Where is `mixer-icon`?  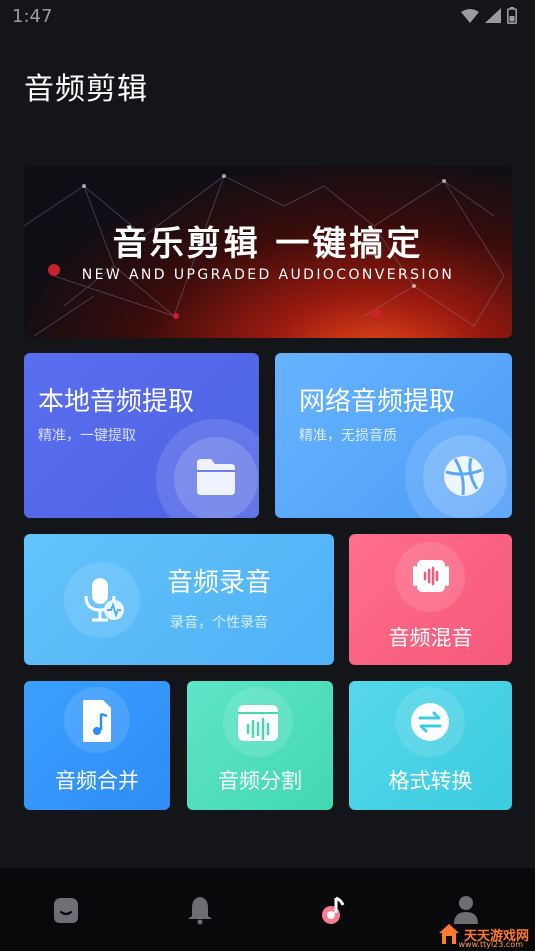 mixer-icon is located at coordinates (431, 576).